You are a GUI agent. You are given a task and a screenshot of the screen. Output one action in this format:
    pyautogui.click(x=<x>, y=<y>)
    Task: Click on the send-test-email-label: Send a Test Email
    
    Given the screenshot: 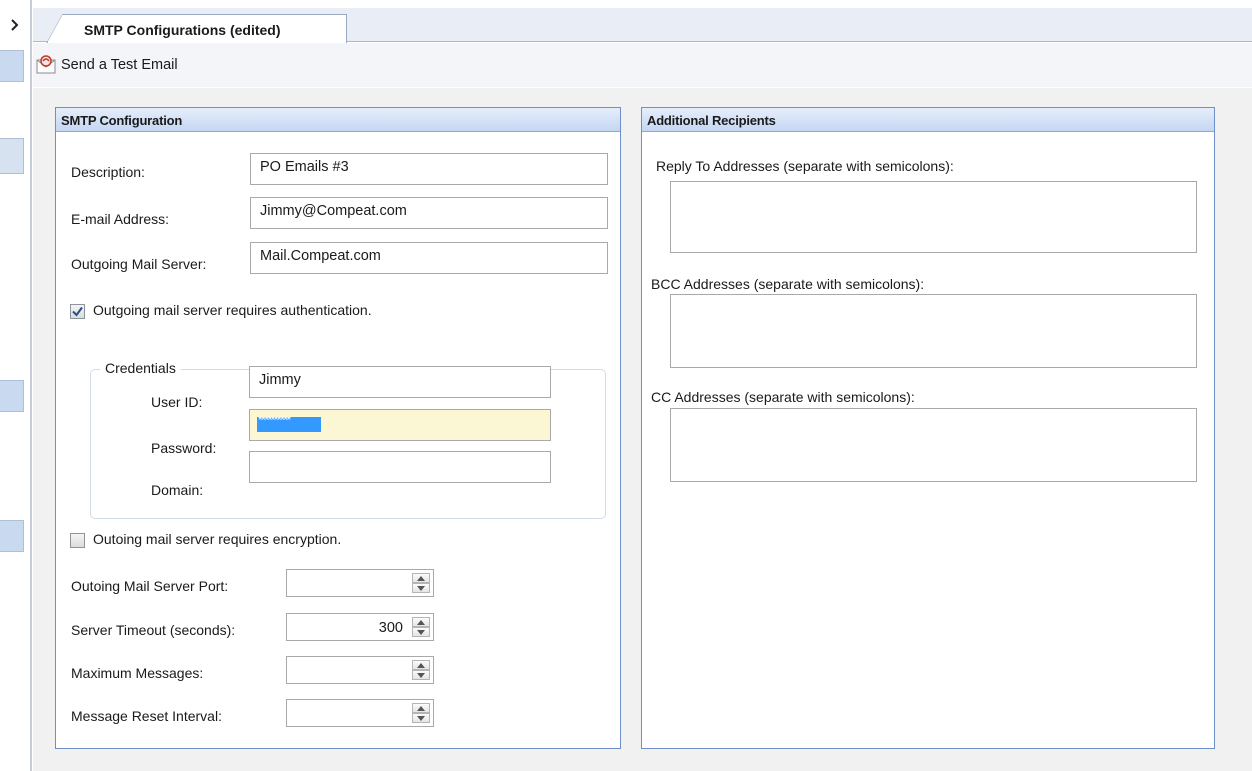 What is the action you would take?
    pyautogui.click(x=119, y=65)
    